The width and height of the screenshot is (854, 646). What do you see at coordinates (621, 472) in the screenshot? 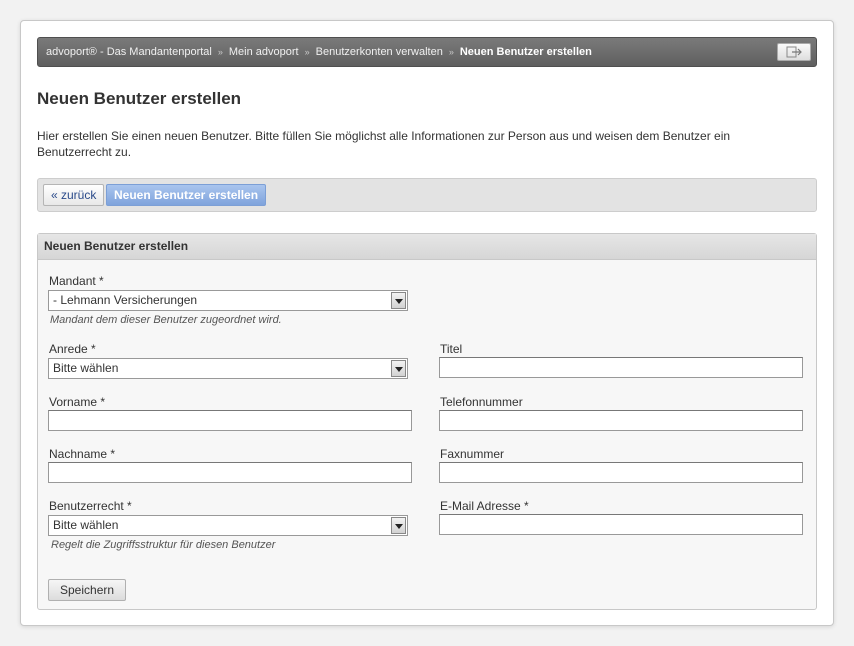
I see `fax-field` at bounding box center [621, 472].